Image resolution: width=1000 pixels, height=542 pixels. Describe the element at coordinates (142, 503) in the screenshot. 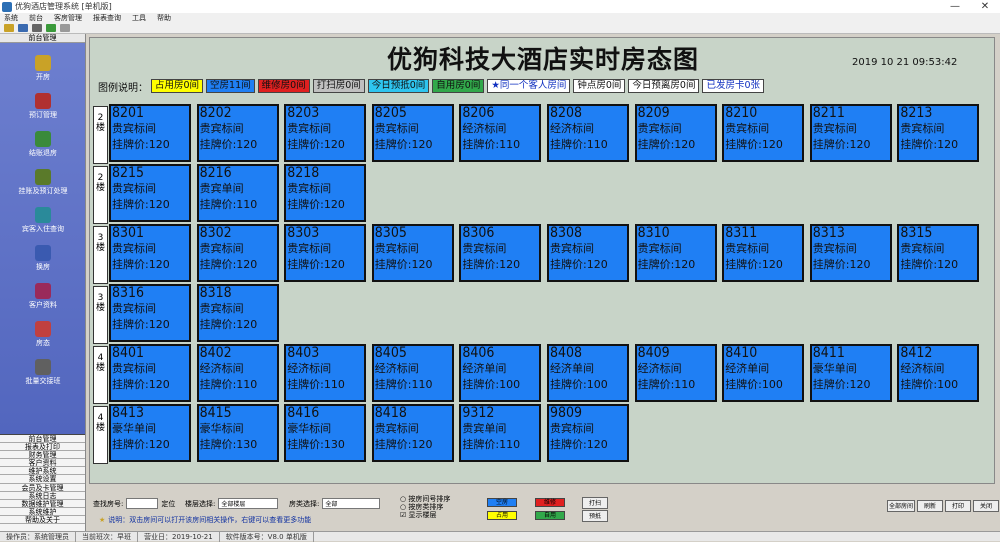

I see `room-search-input` at that location.